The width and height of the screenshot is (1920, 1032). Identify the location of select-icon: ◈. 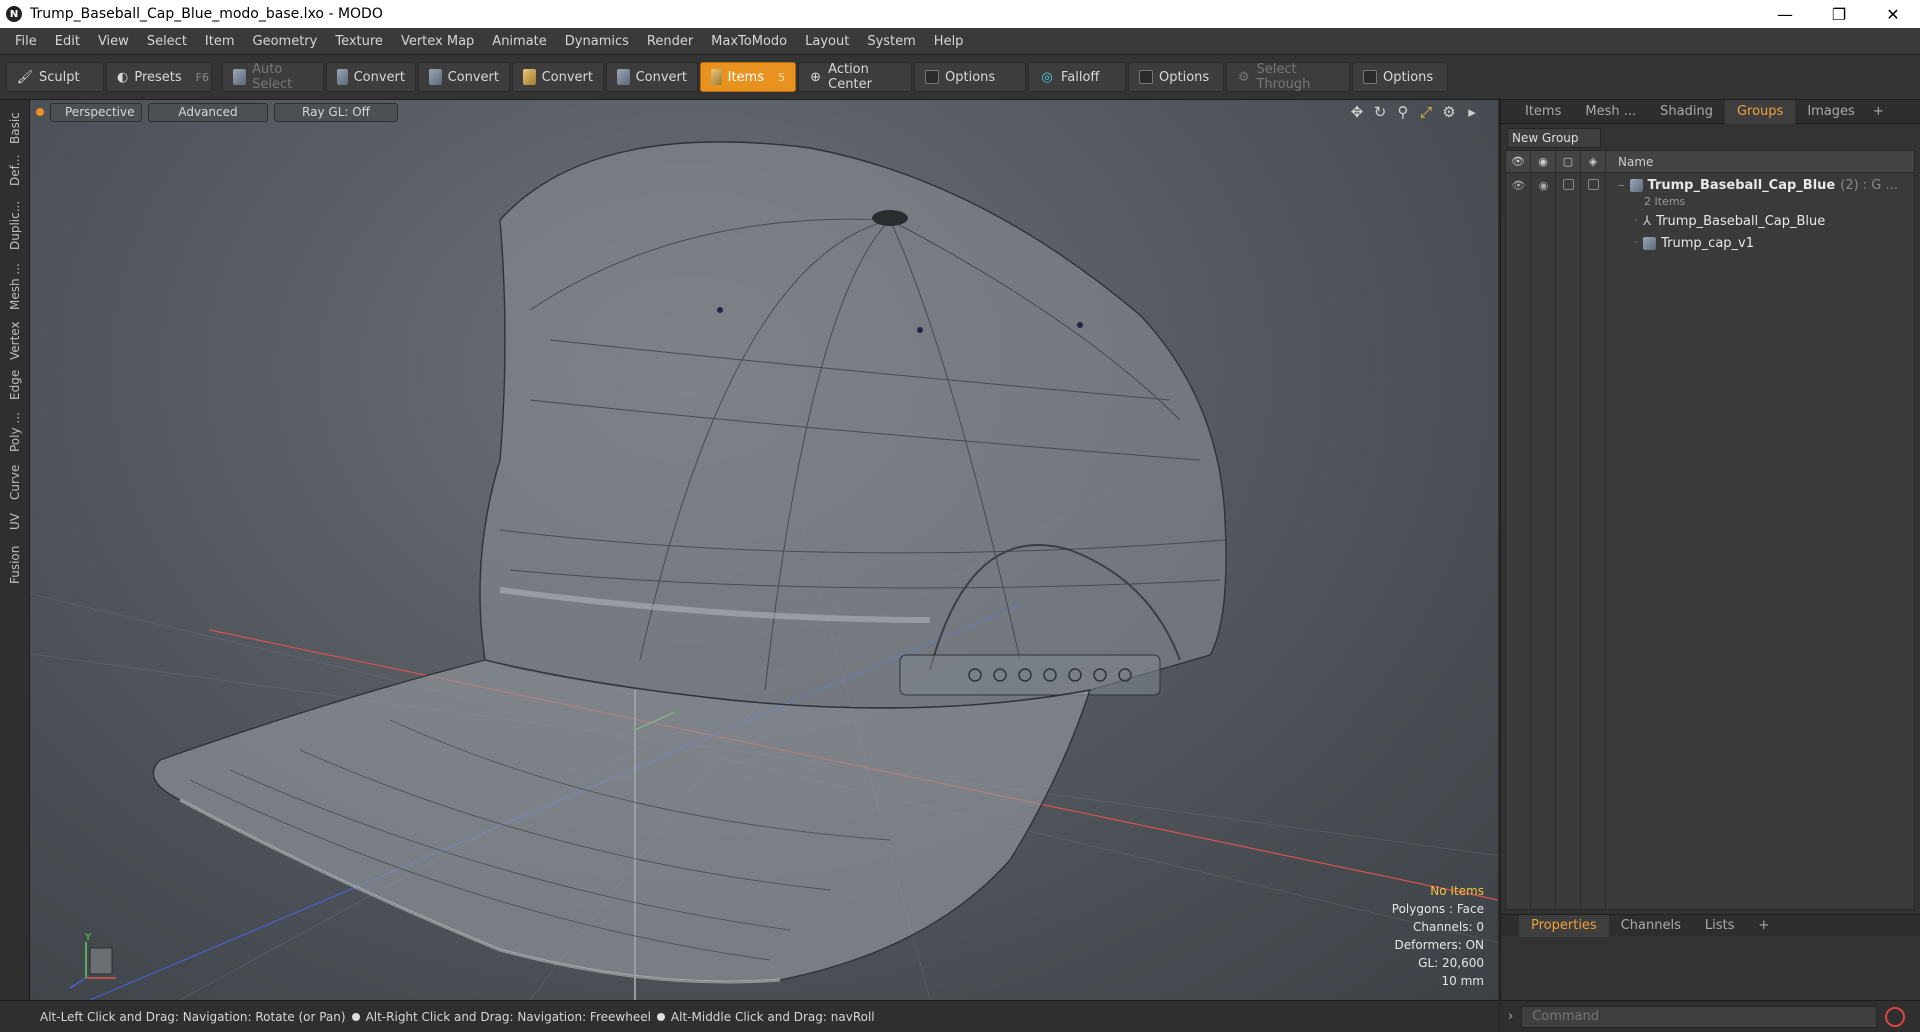
(1593, 161).